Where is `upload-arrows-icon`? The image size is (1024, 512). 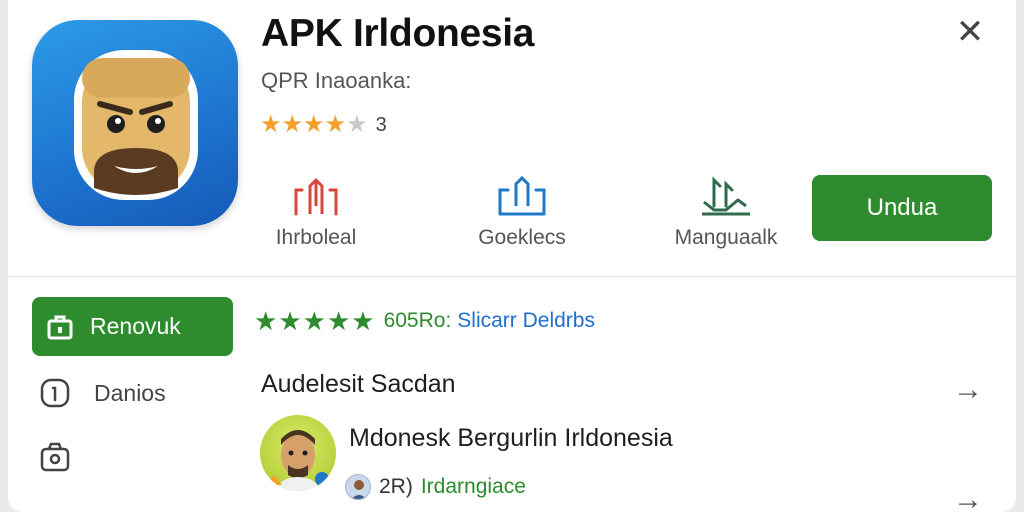 upload-arrows-icon is located at coordinates (522, 196).